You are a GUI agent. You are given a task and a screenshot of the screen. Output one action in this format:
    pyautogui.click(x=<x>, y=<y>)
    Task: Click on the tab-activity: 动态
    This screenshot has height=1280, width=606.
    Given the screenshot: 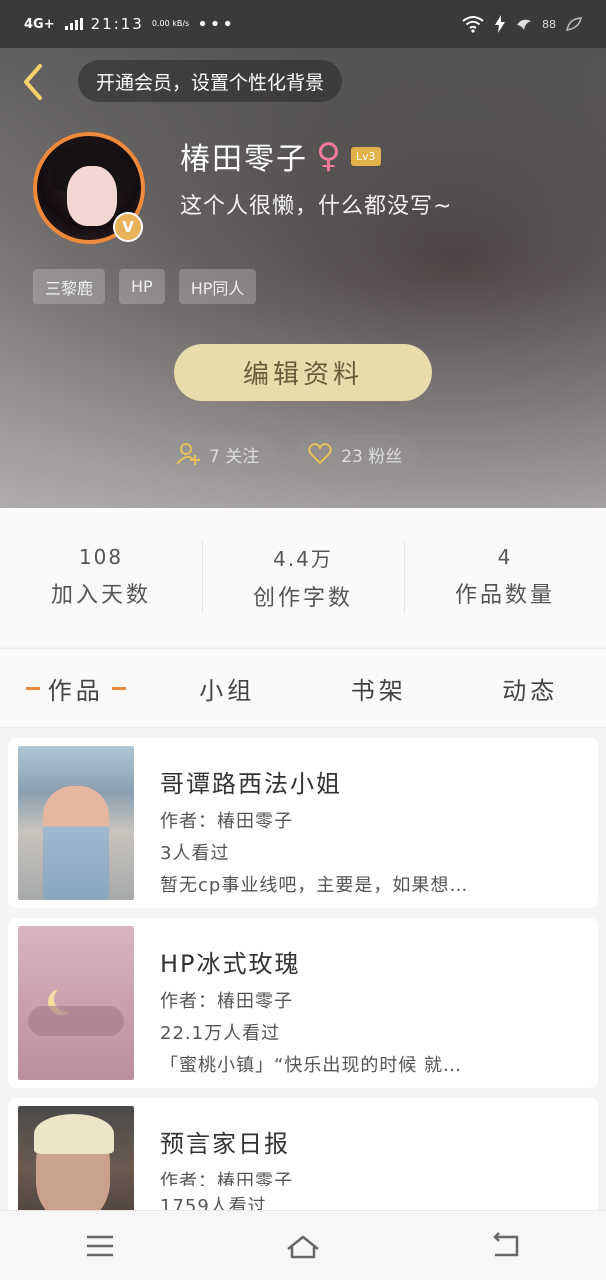 What is the action you would take?
    pyautogui.click(x=530, y=688)
    